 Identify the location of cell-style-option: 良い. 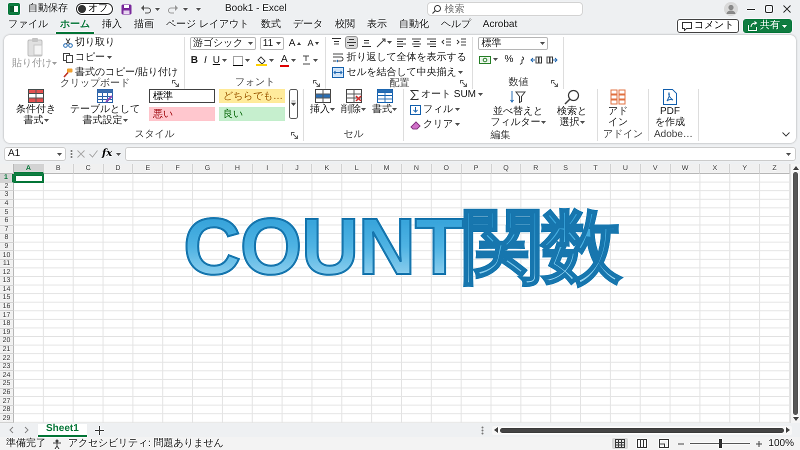
(252, 114).